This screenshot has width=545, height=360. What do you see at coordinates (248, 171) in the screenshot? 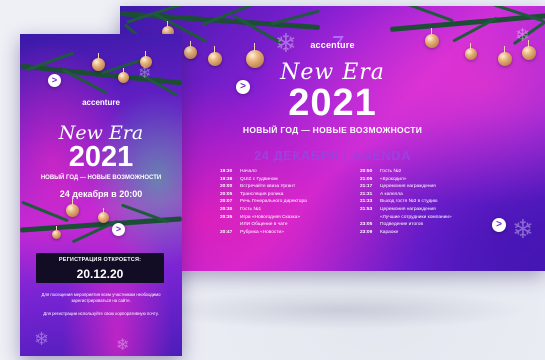
I see `agenda-item-text: Начало` at bounding box center [248, 171].